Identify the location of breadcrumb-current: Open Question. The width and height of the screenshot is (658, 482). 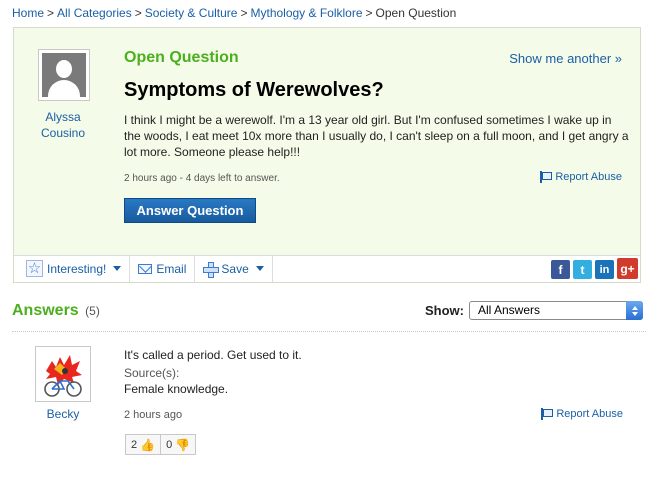
(416, 13).